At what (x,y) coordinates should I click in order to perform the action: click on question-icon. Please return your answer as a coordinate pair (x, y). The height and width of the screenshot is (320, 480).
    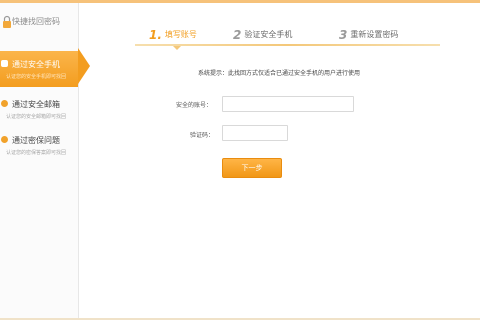
    Looking at the image, I should click on (4, 139).